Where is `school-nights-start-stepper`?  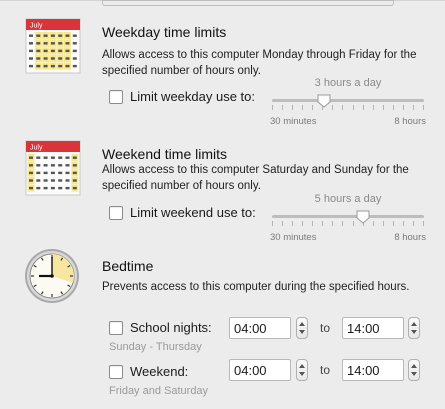
school-nights-start-stepper is located at coordinates (302, 328).